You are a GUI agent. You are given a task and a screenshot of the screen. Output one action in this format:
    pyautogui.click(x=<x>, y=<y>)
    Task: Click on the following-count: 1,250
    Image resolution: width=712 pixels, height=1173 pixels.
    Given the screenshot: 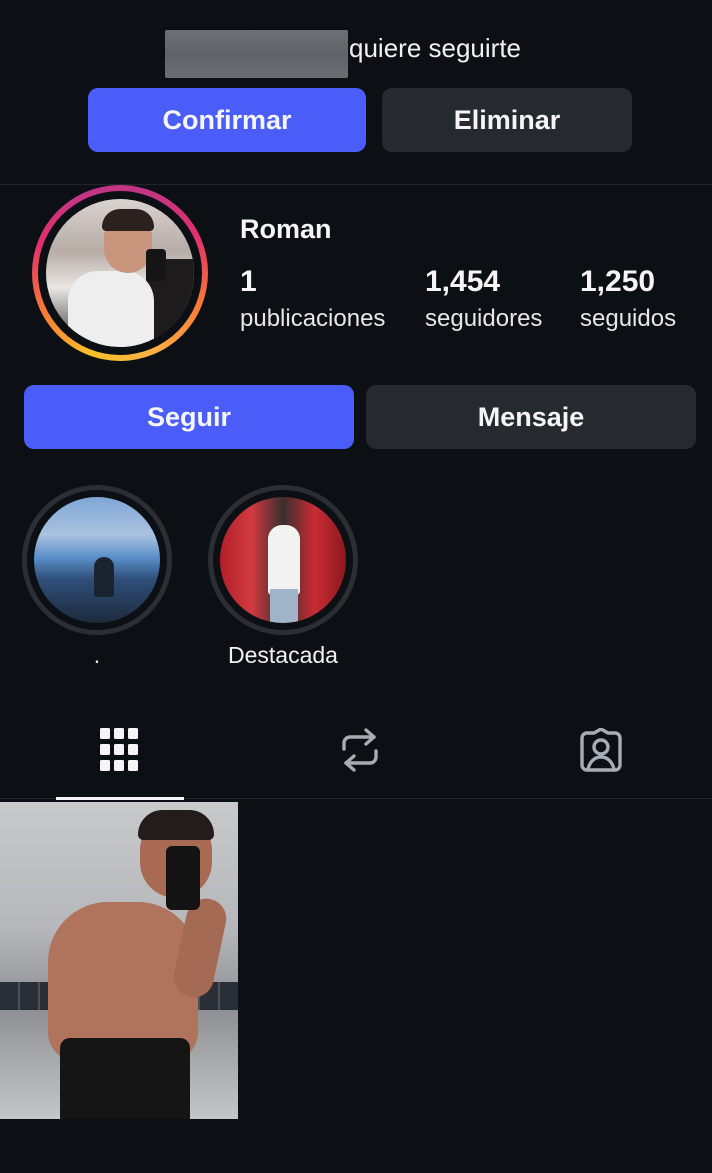 What is the action you would take?
    pyautogui.click(x=617, y=282)
    